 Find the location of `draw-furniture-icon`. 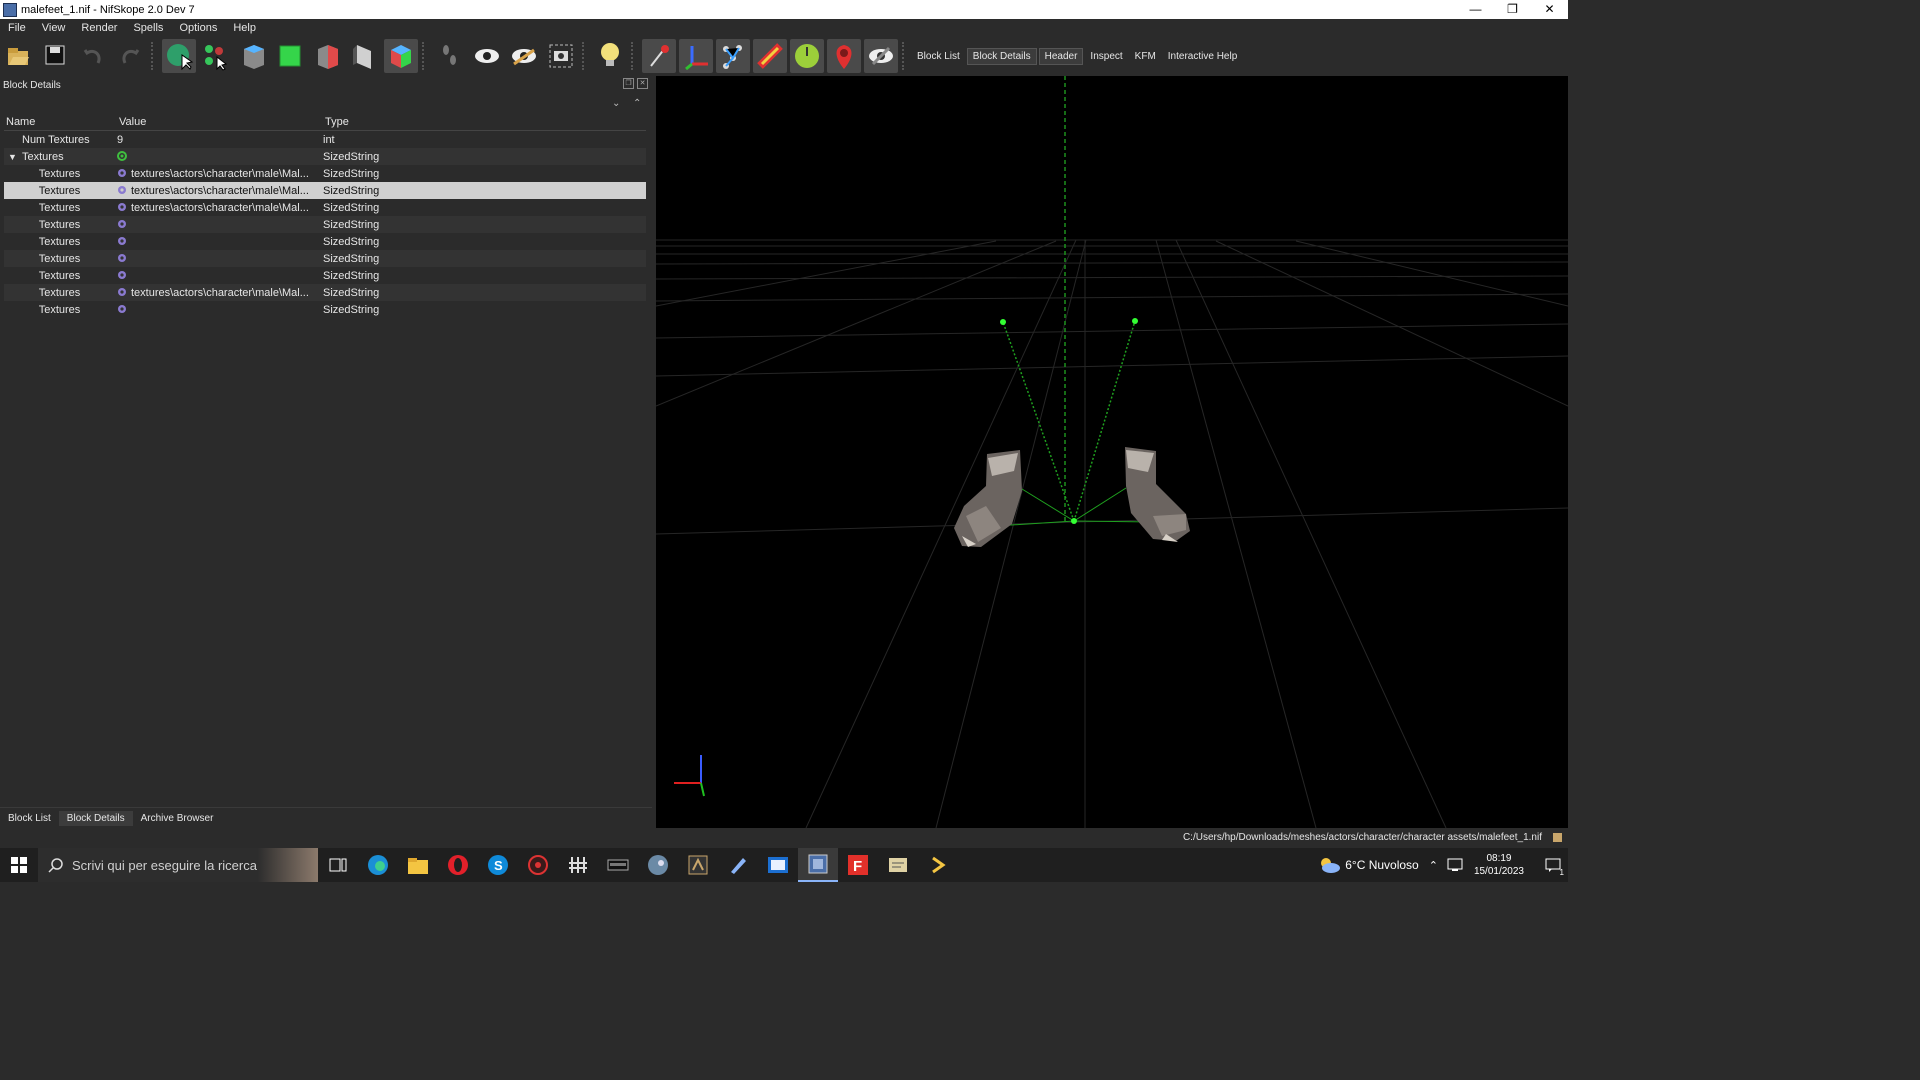

draw-furniture-icon is located at coordinates (806, 56).